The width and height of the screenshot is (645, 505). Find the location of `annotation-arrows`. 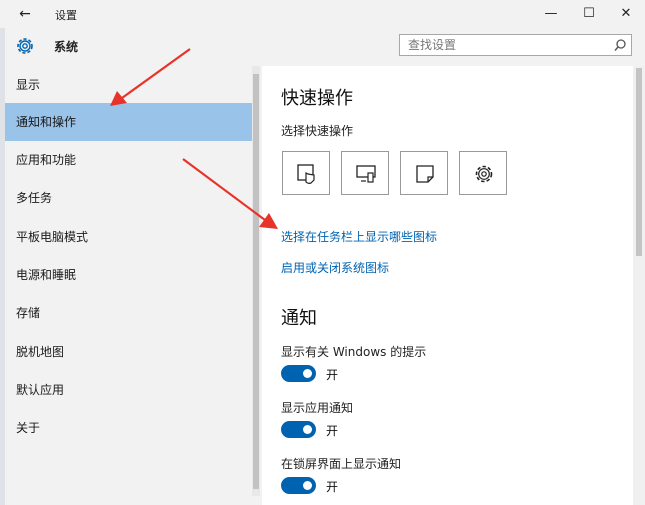

annotation-arrows is located at coordinates (194, 138).